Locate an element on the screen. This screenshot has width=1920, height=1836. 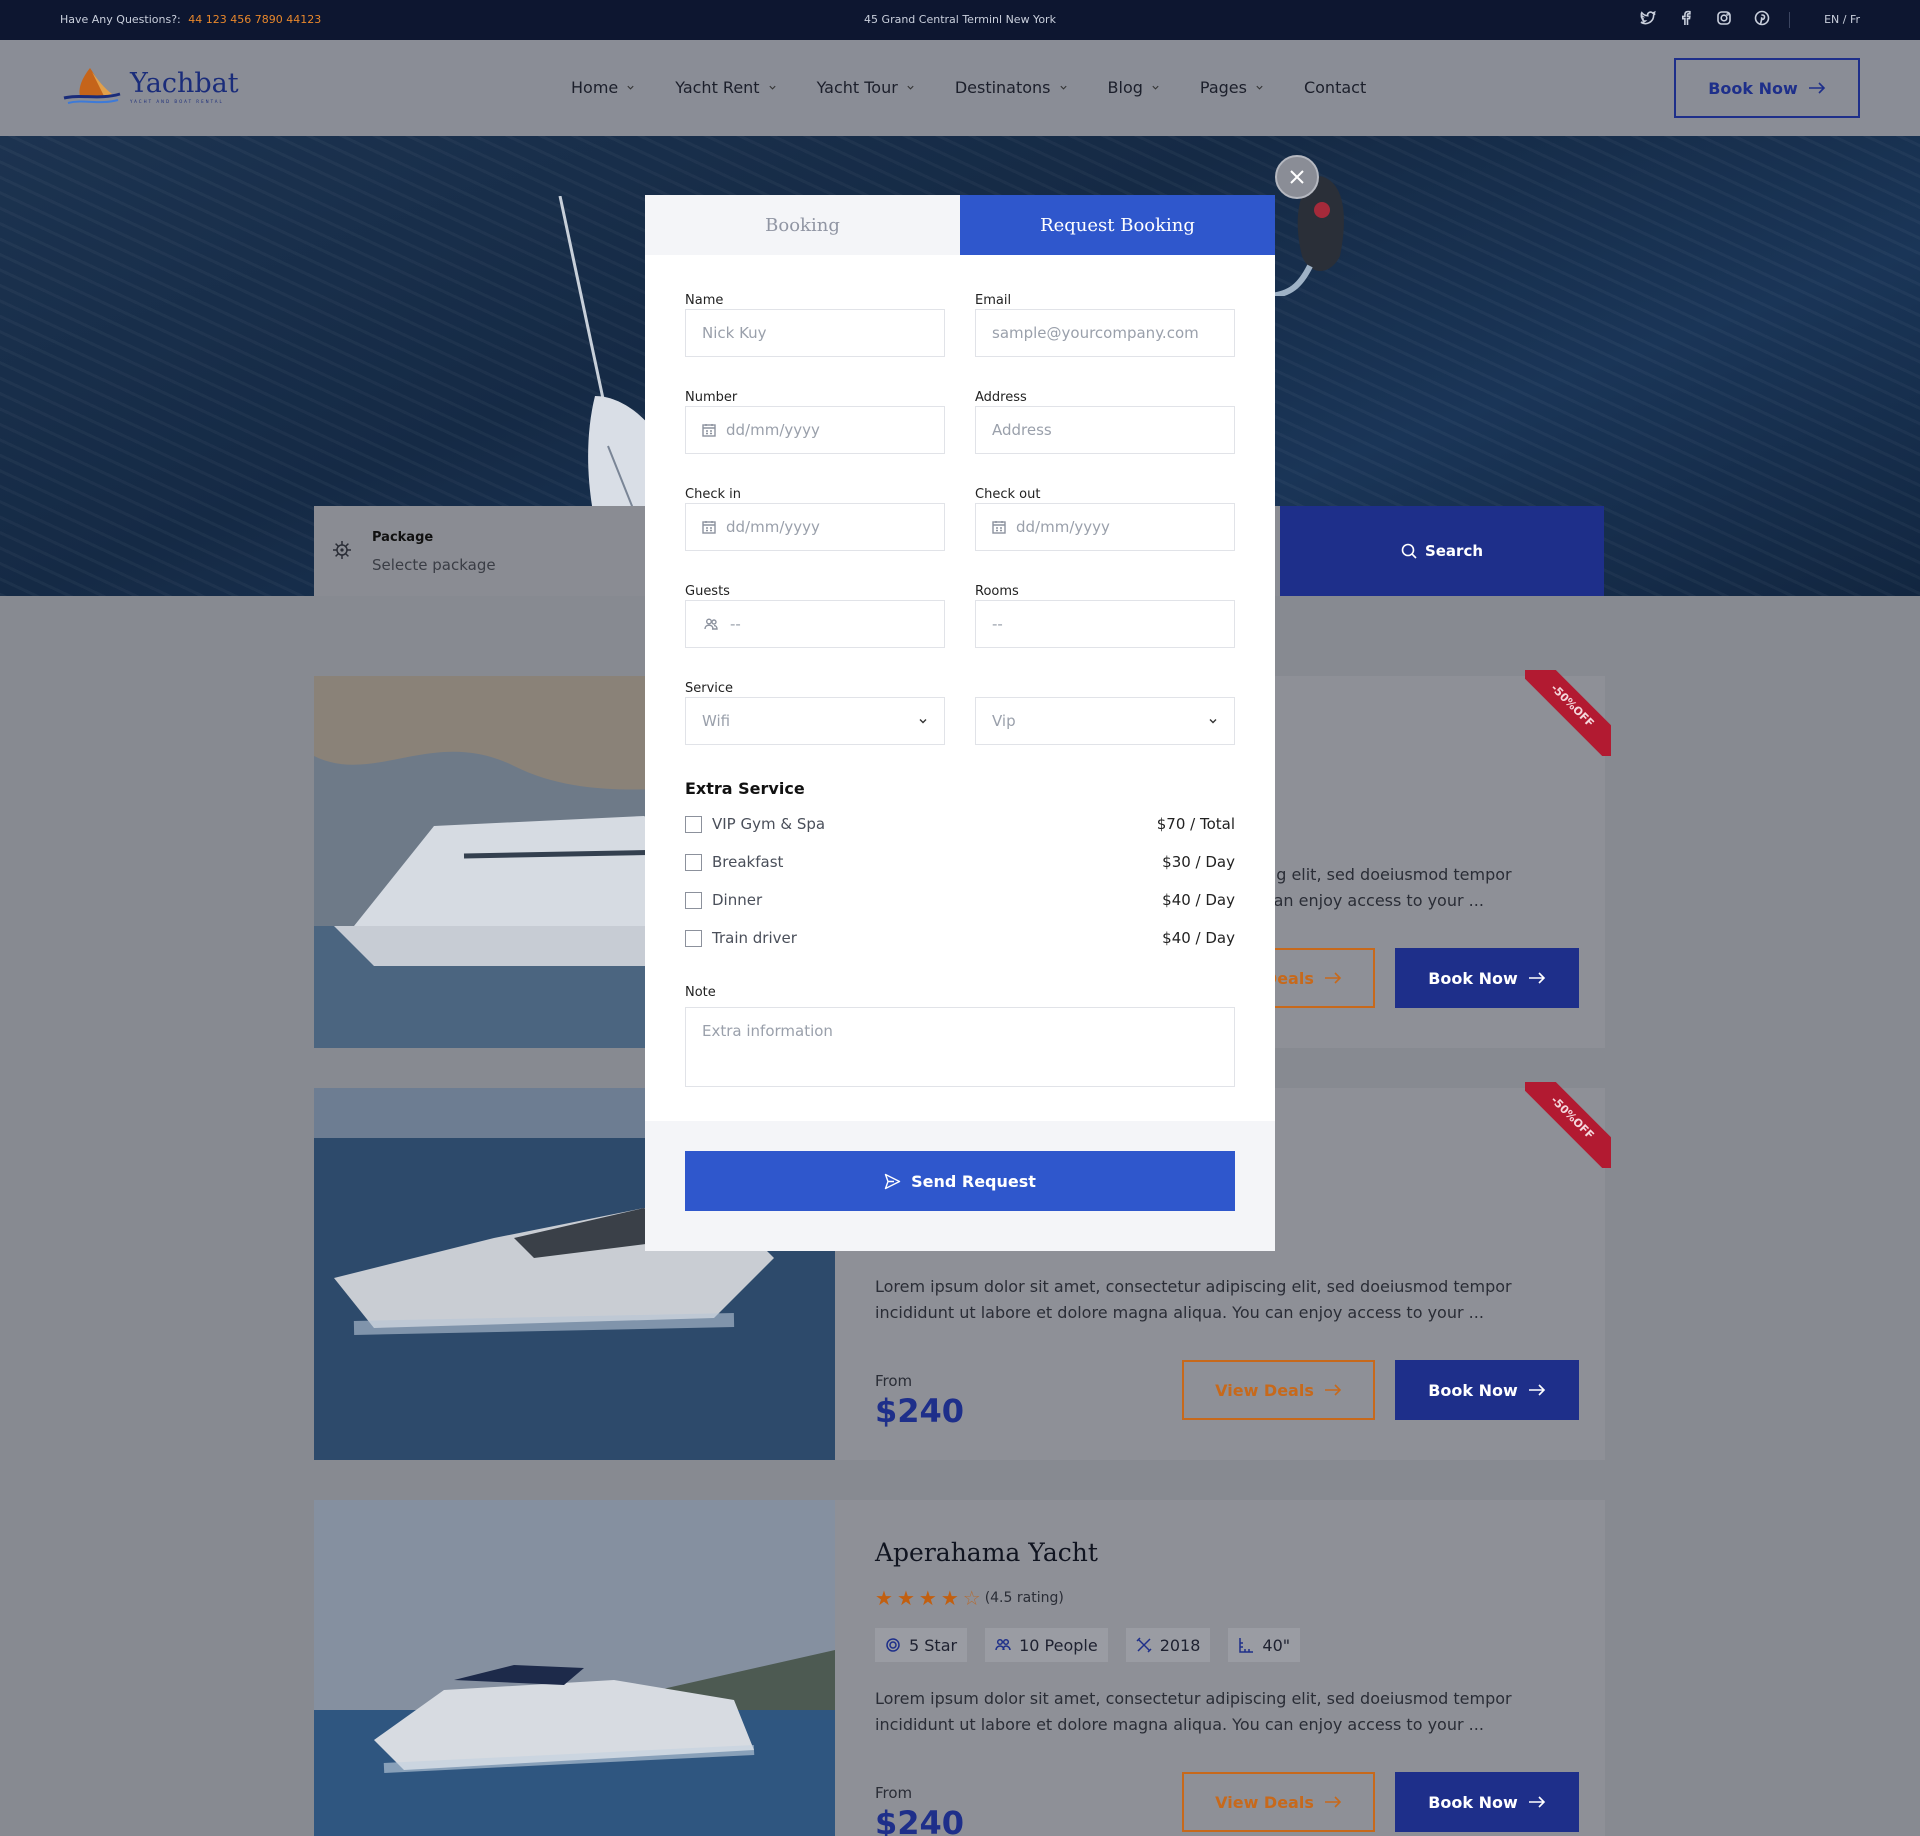
extra-service-price: $40 / Day is located at coordinates (1198, 938).